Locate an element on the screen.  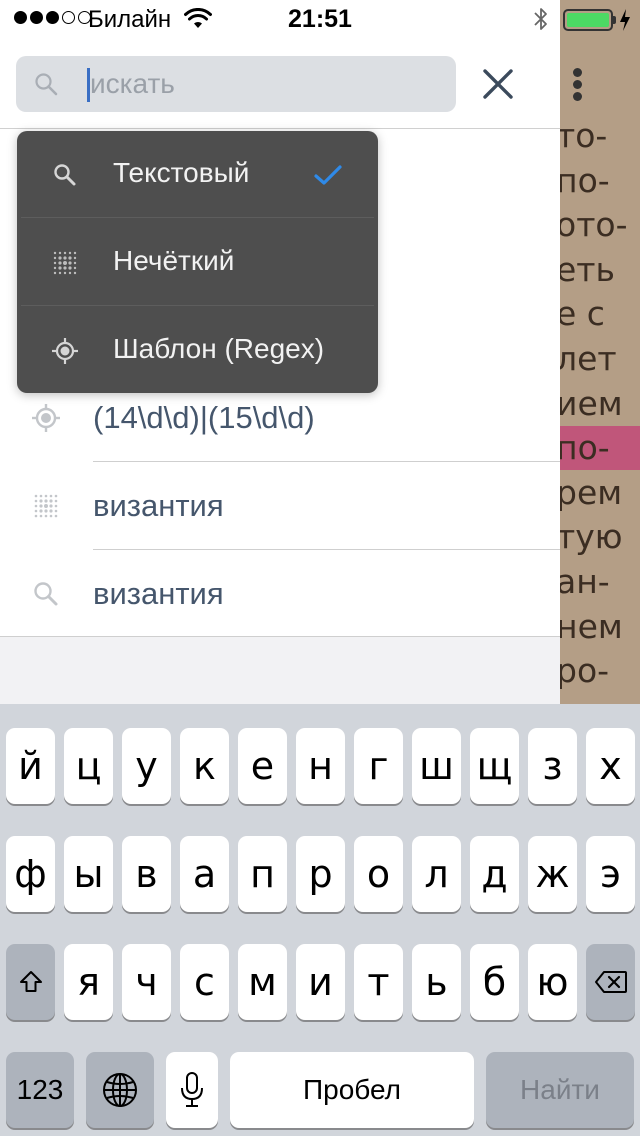
key: э is located at coordinates (610, 874).